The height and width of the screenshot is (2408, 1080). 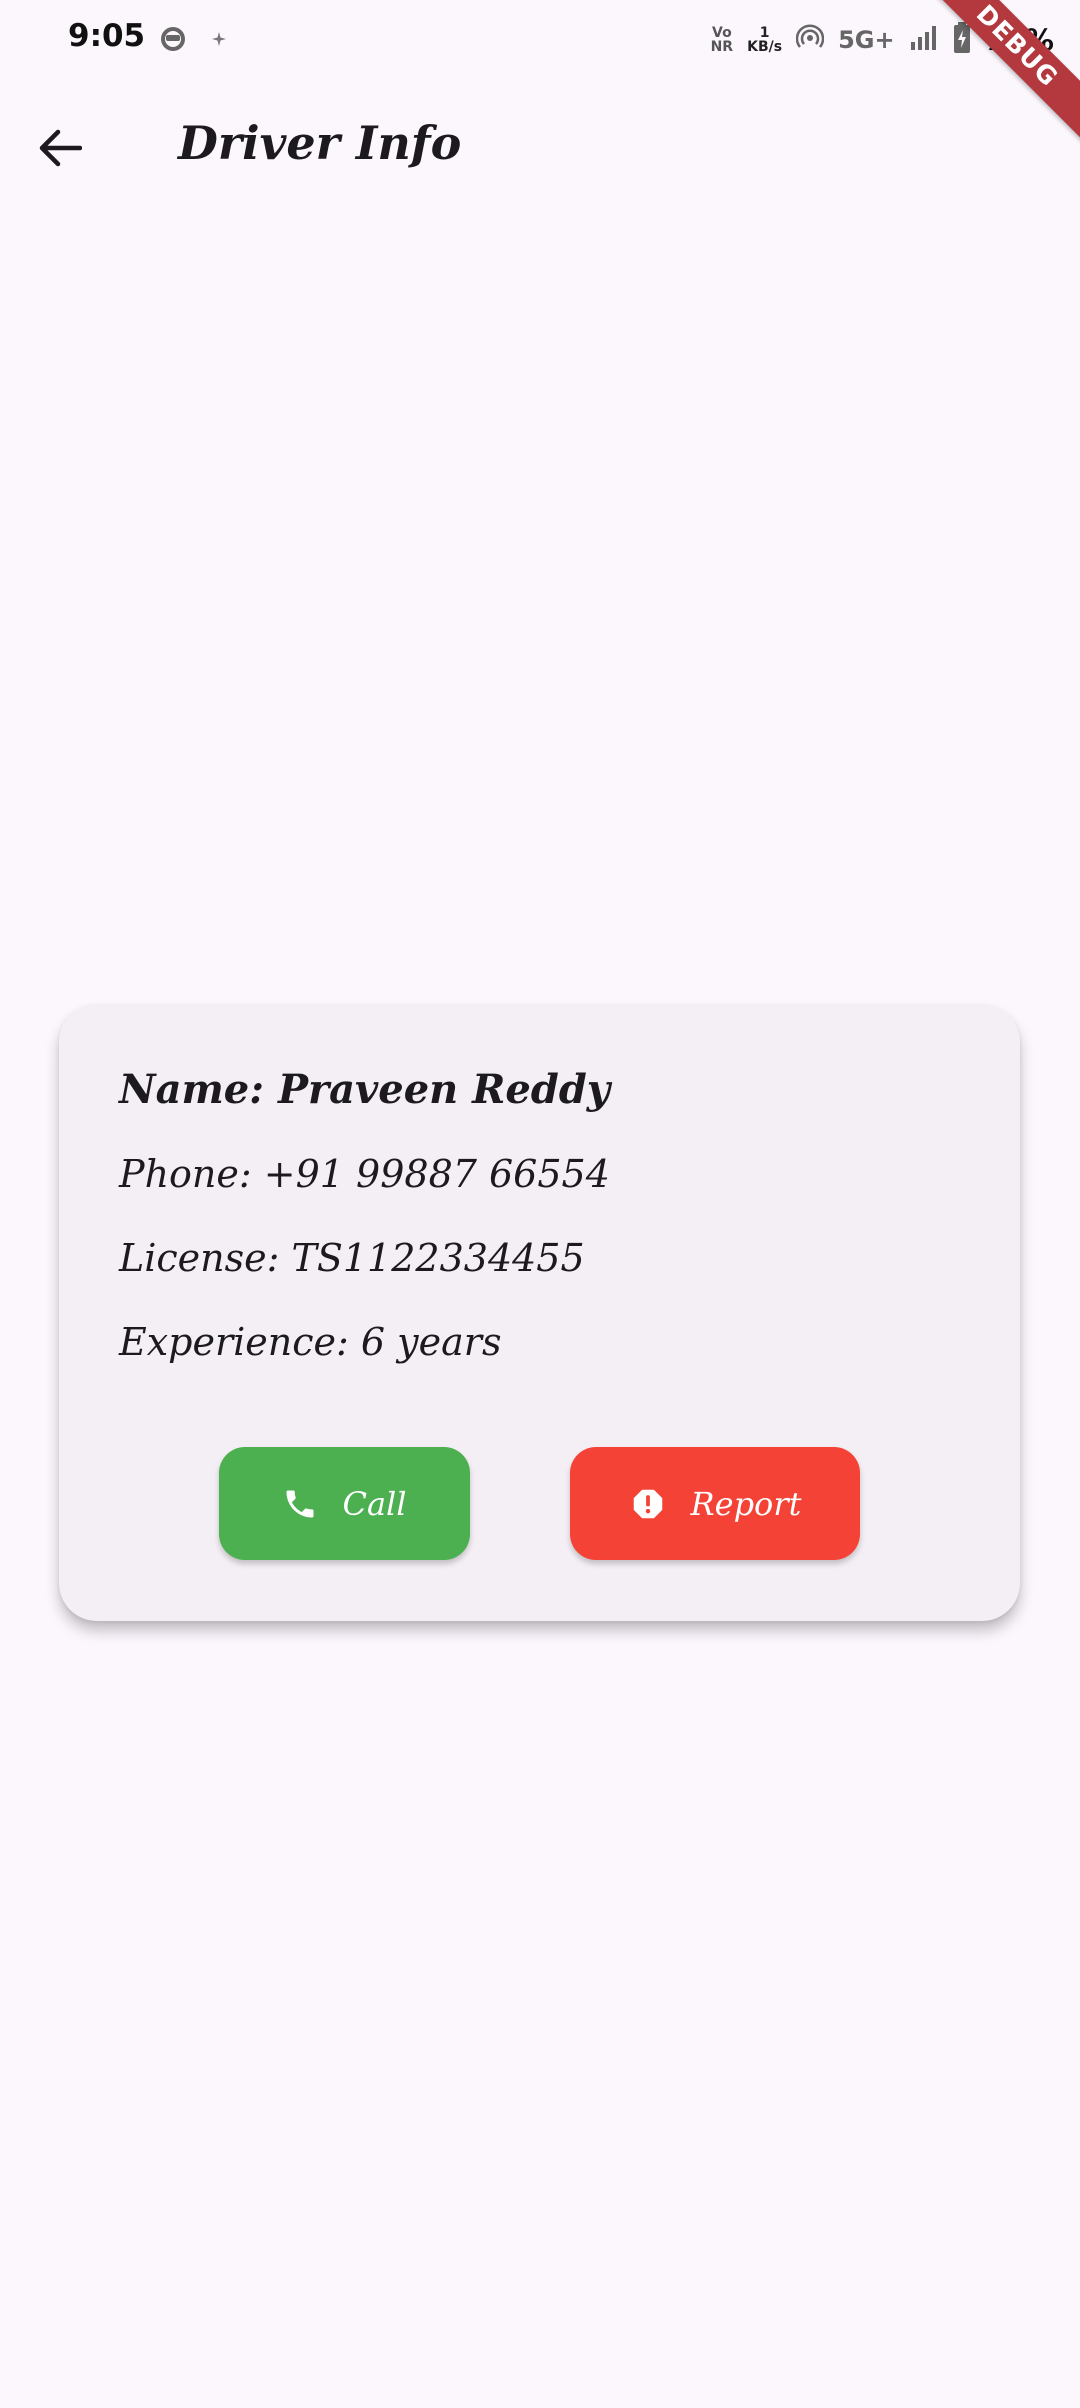 I want to click on report-button: Report, so click(x=715, y=1503).